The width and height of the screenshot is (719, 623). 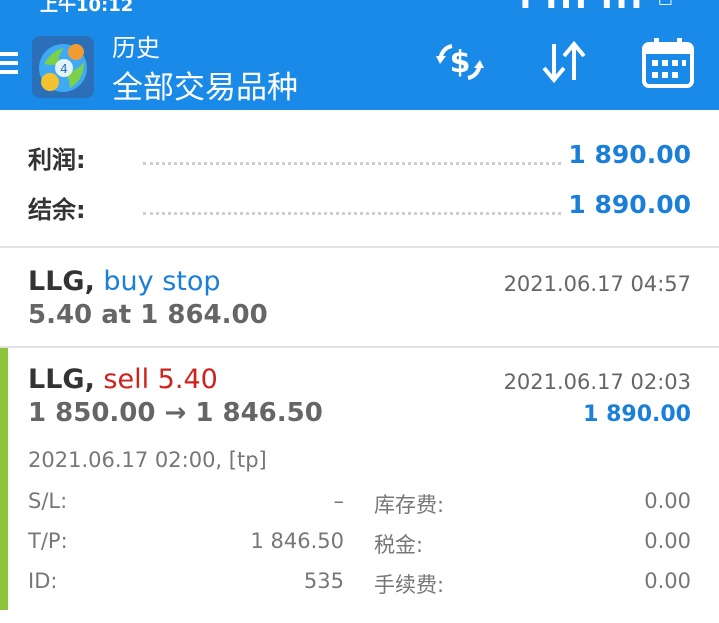 I want to click on order-header: LLG, buy stop, so click(x=124, y=281).